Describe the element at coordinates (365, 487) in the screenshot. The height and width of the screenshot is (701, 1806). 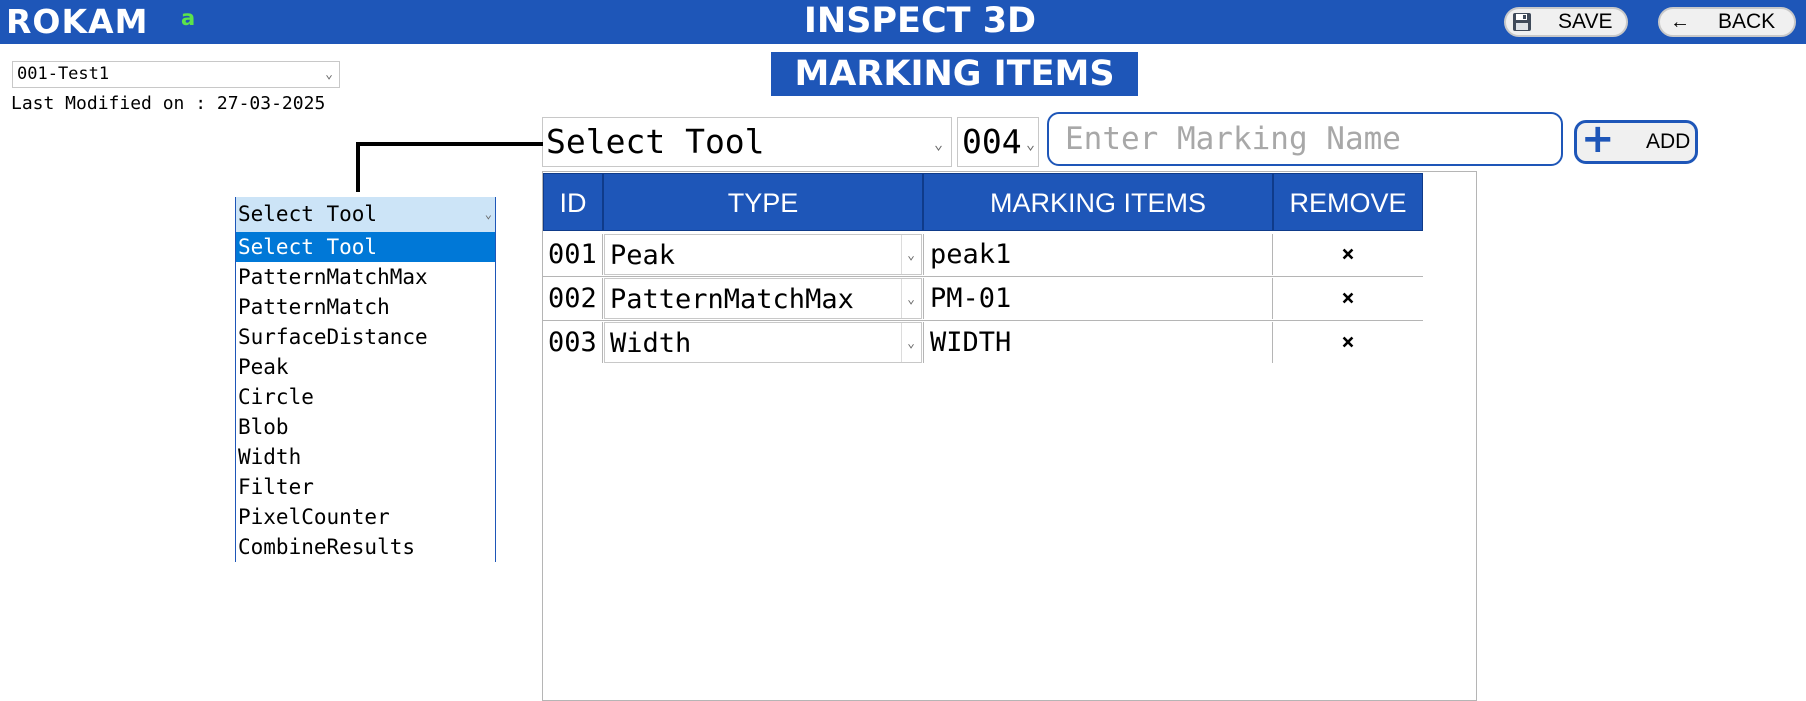
I see `dropdown-option: Filter` at that location.